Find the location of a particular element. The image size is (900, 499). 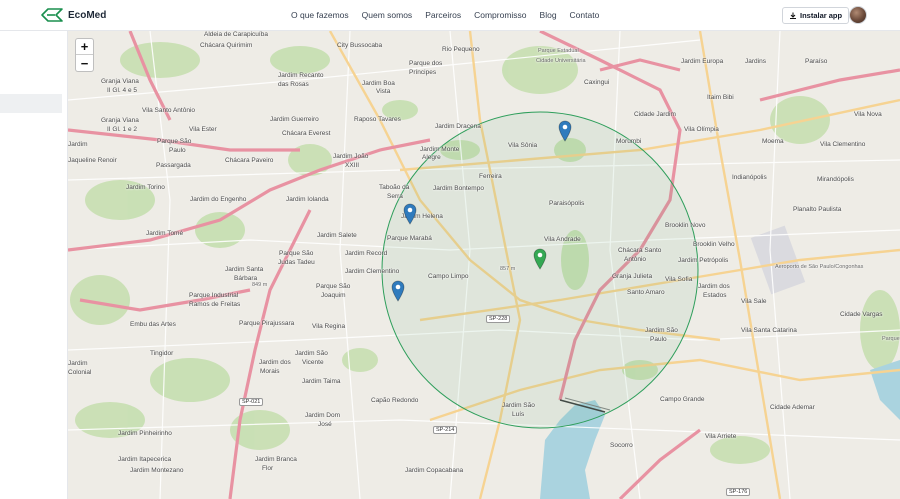

map-place-label: Vila Olímpia is located at coordinates (701, 129).